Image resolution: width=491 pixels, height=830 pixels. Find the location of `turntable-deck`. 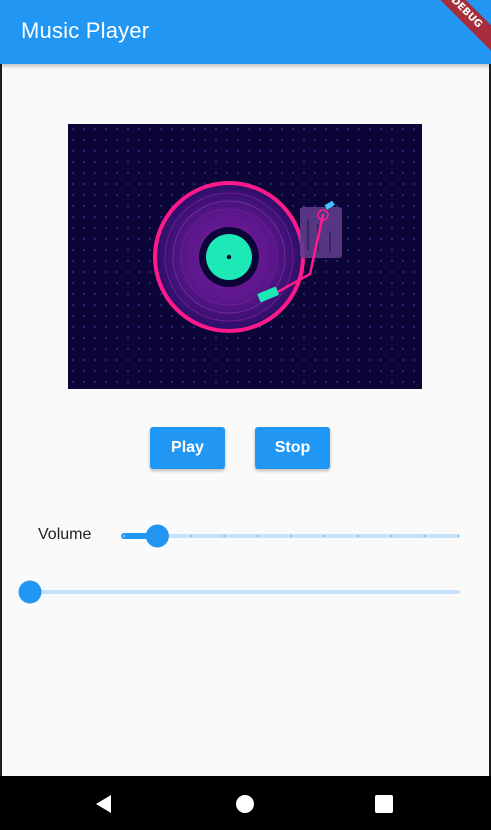

turntable-deck is located at coordinates (321, 232).